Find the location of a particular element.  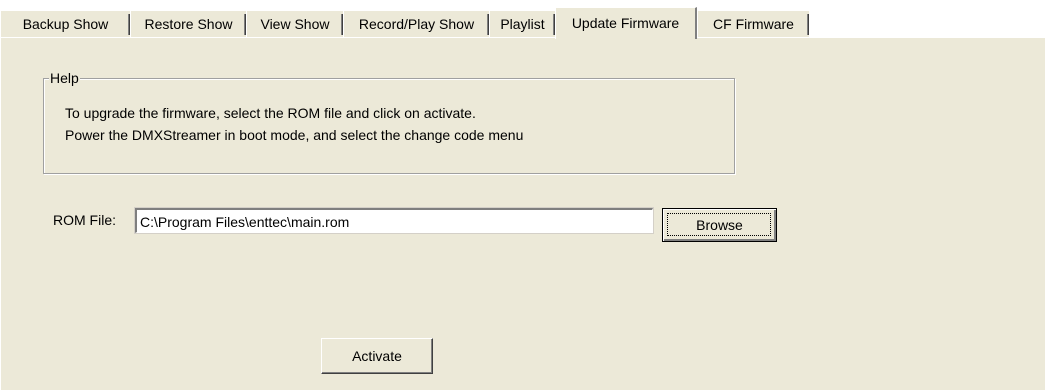

tab-backup-show: Backup Show is located at coordinates (65, 23).